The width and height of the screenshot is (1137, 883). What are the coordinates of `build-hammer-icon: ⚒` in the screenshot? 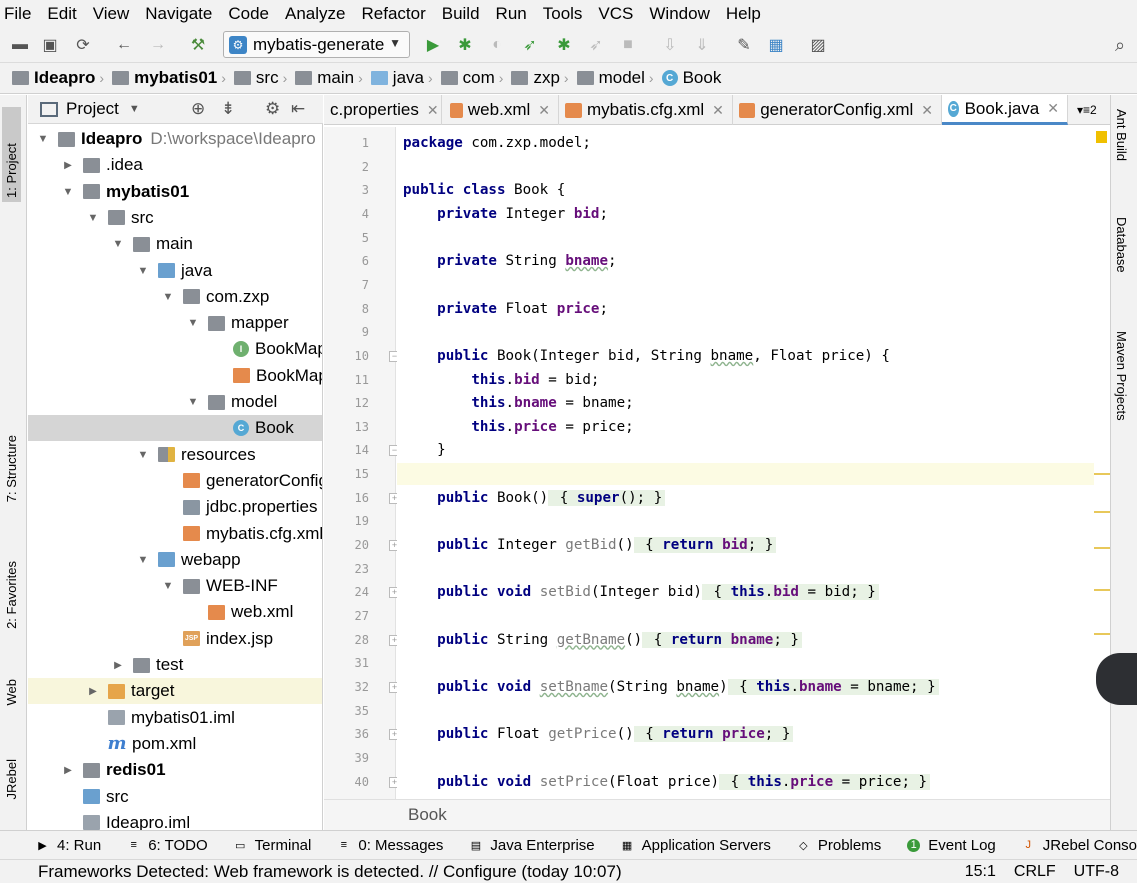 It's located at (198, 45).